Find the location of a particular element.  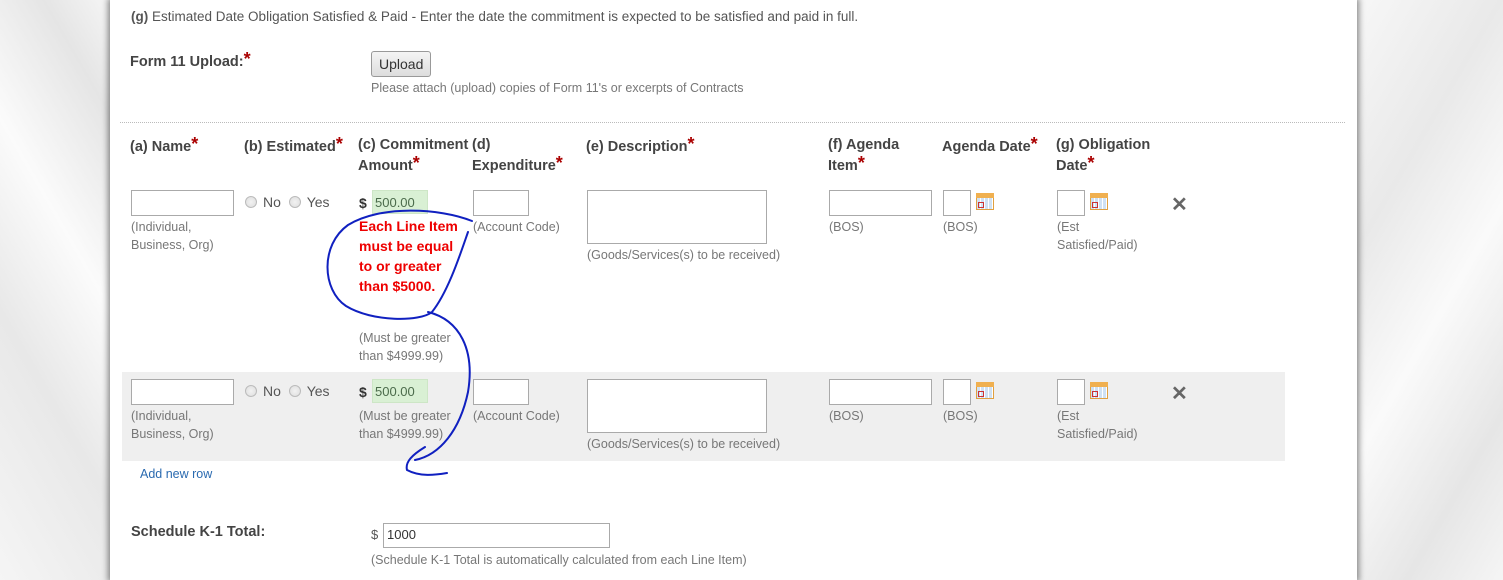

annotation-arrow is located at coordinates (438, 393).